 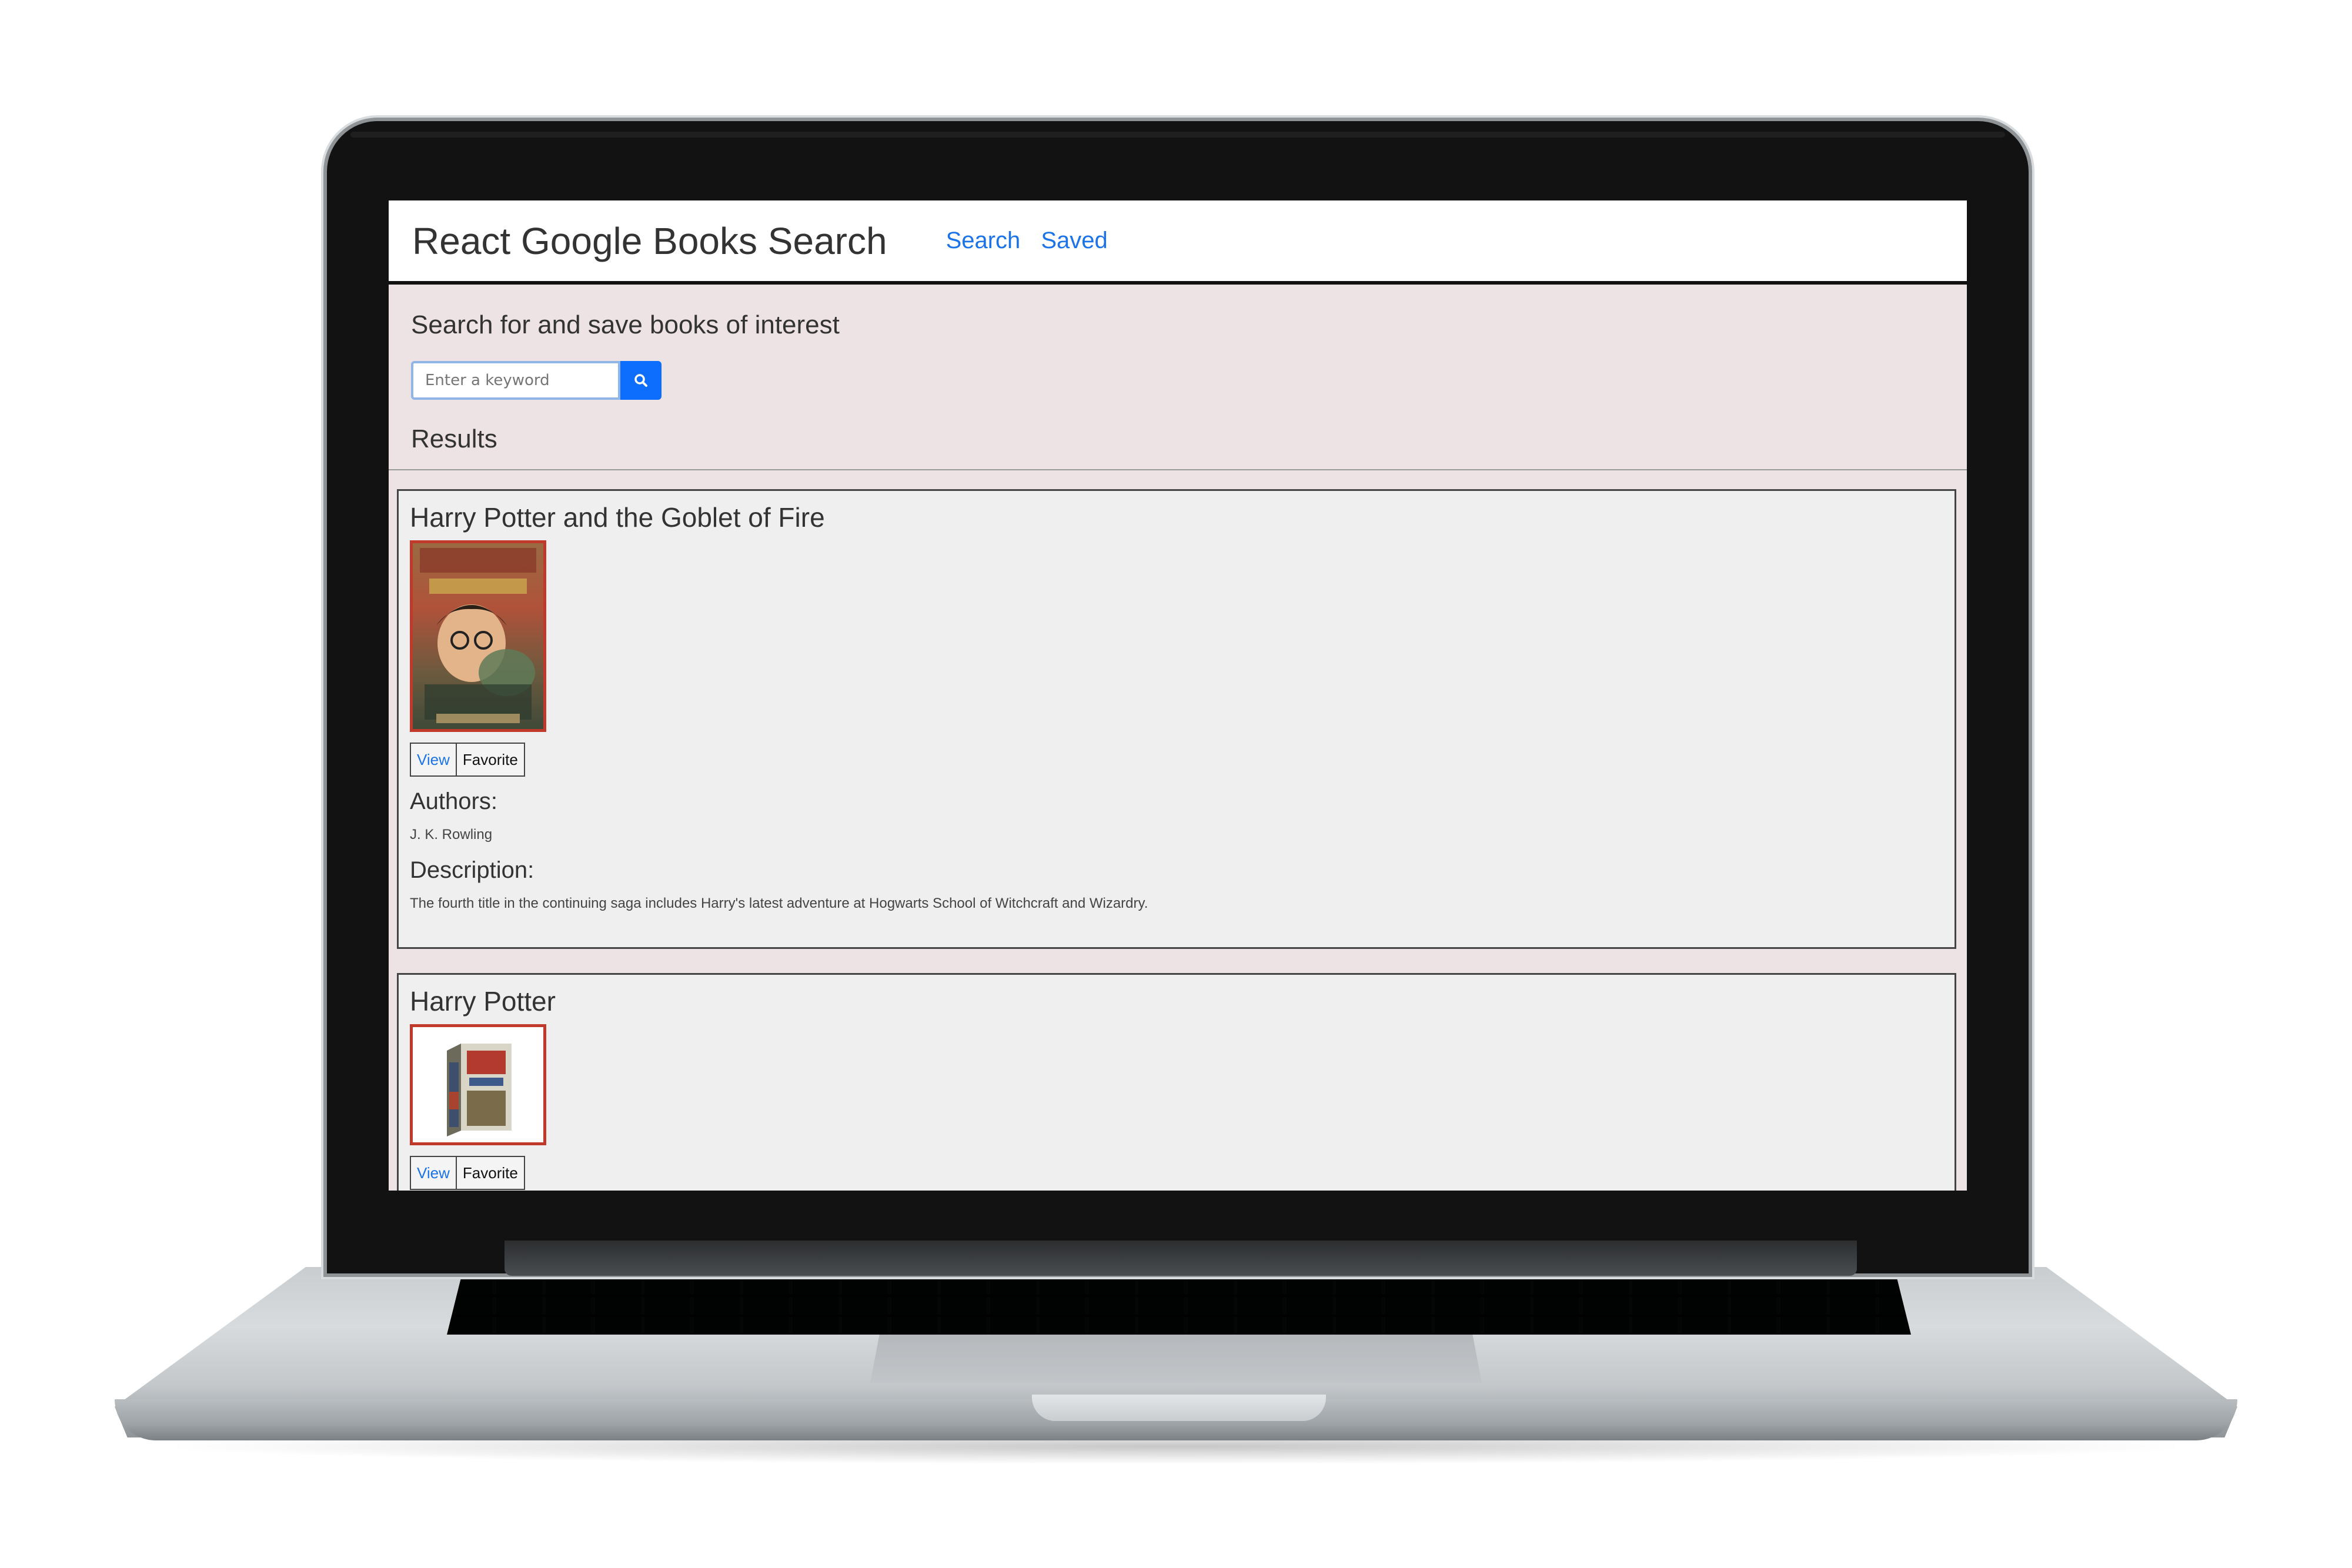 What do you see at coordinates (1181, 1258) in the screenshot?
I see `laptop-hinge` at bounding box center [1181, 1258].